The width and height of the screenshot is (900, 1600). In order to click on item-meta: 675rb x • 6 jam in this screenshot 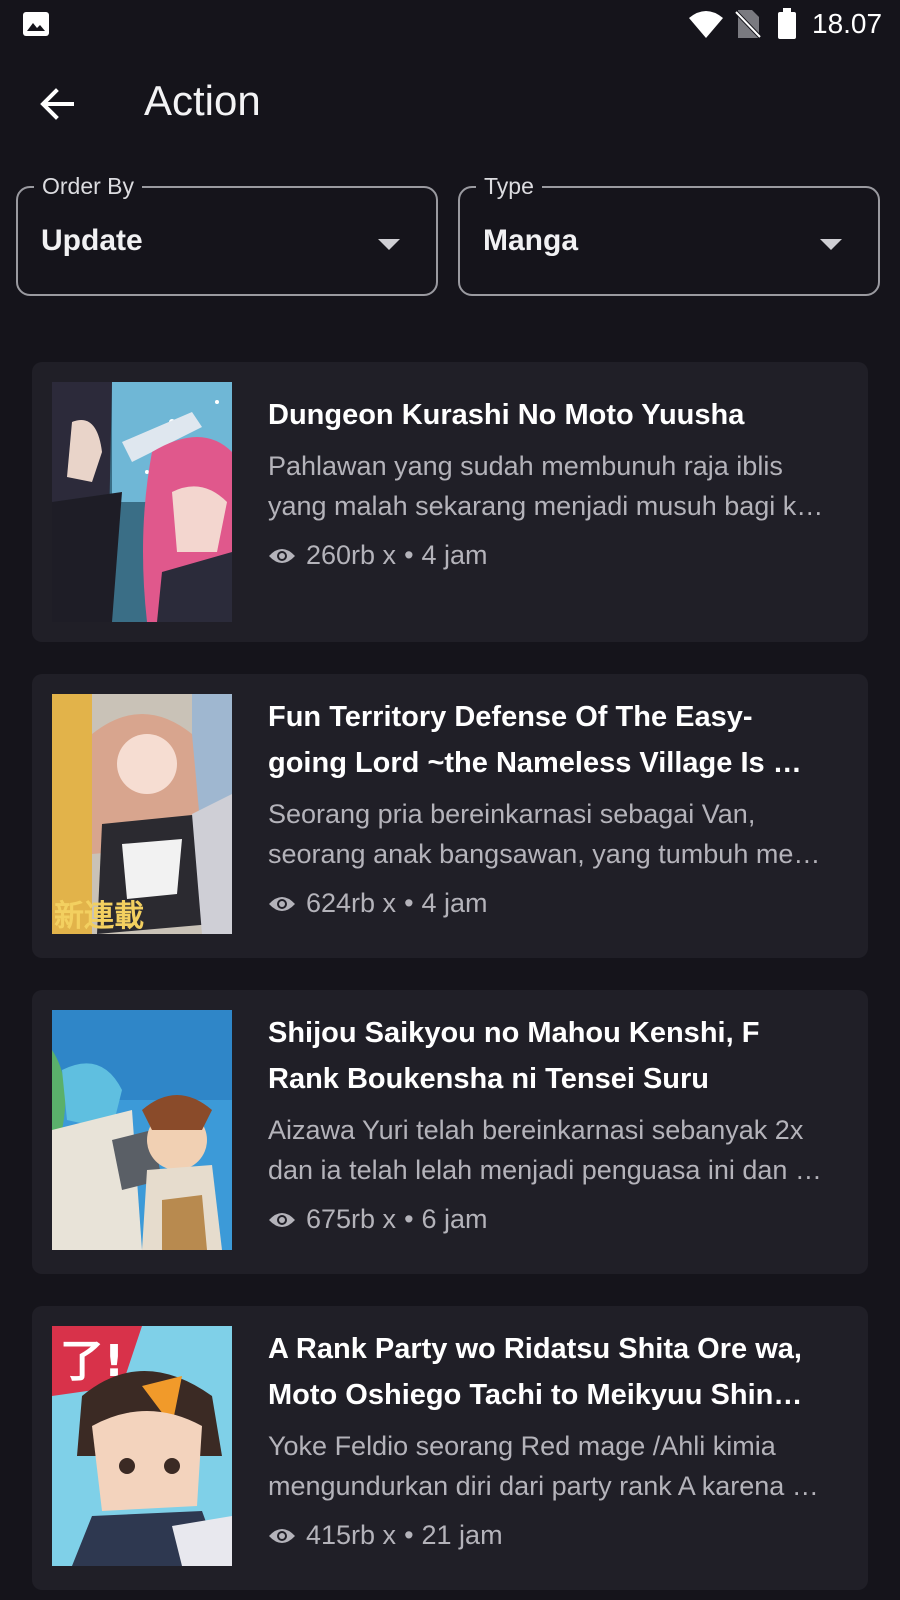, I will do `click(560, 1219)`.